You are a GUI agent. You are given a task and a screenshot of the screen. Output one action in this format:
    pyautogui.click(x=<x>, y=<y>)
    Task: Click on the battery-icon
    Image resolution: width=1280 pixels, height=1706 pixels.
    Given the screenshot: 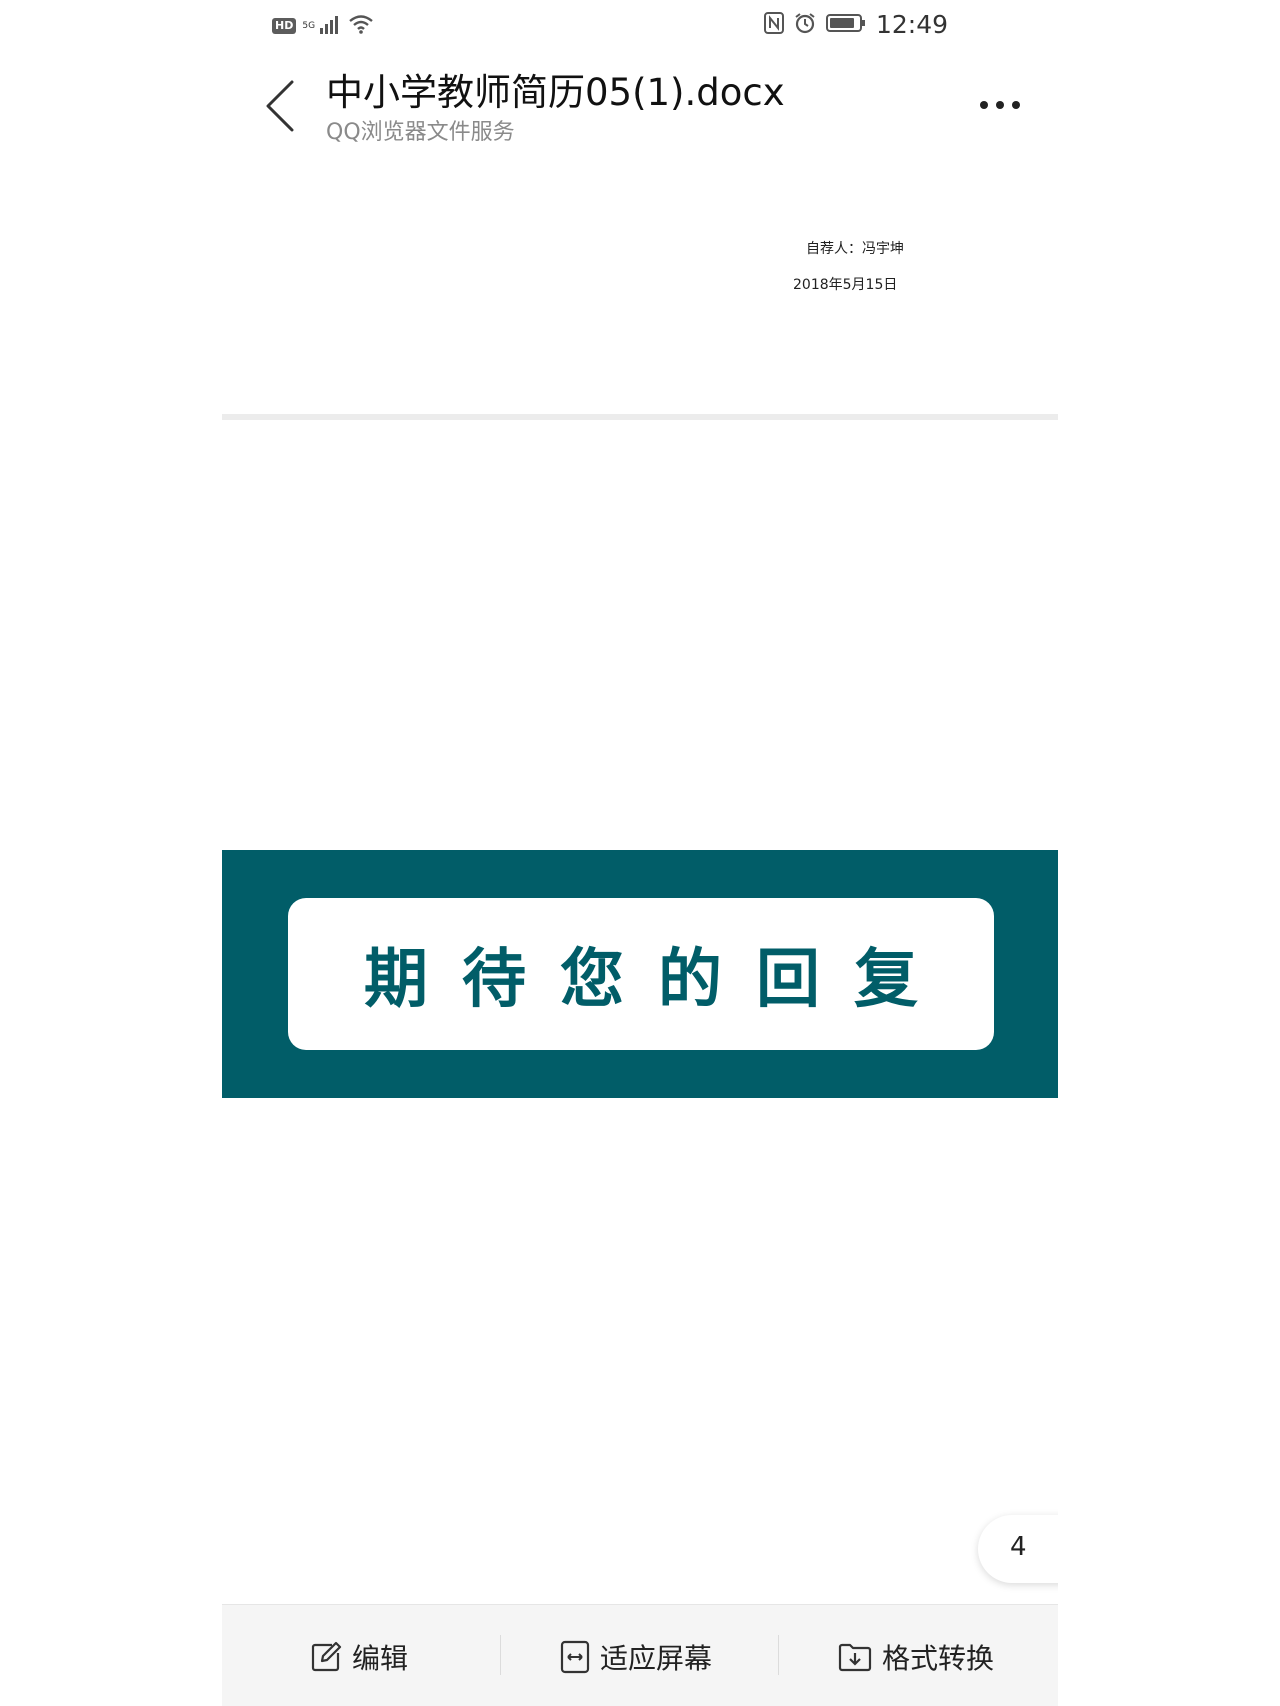 What is the action you would take?
    pyautogui.click(x=845, y=25)
    